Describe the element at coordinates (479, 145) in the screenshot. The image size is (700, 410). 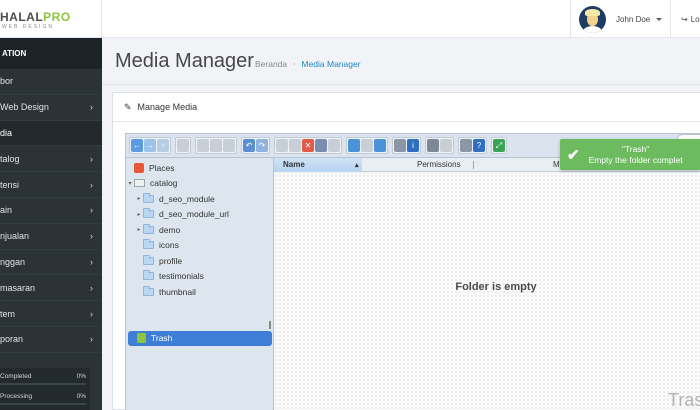
I see `help-icon: ?` at that location.